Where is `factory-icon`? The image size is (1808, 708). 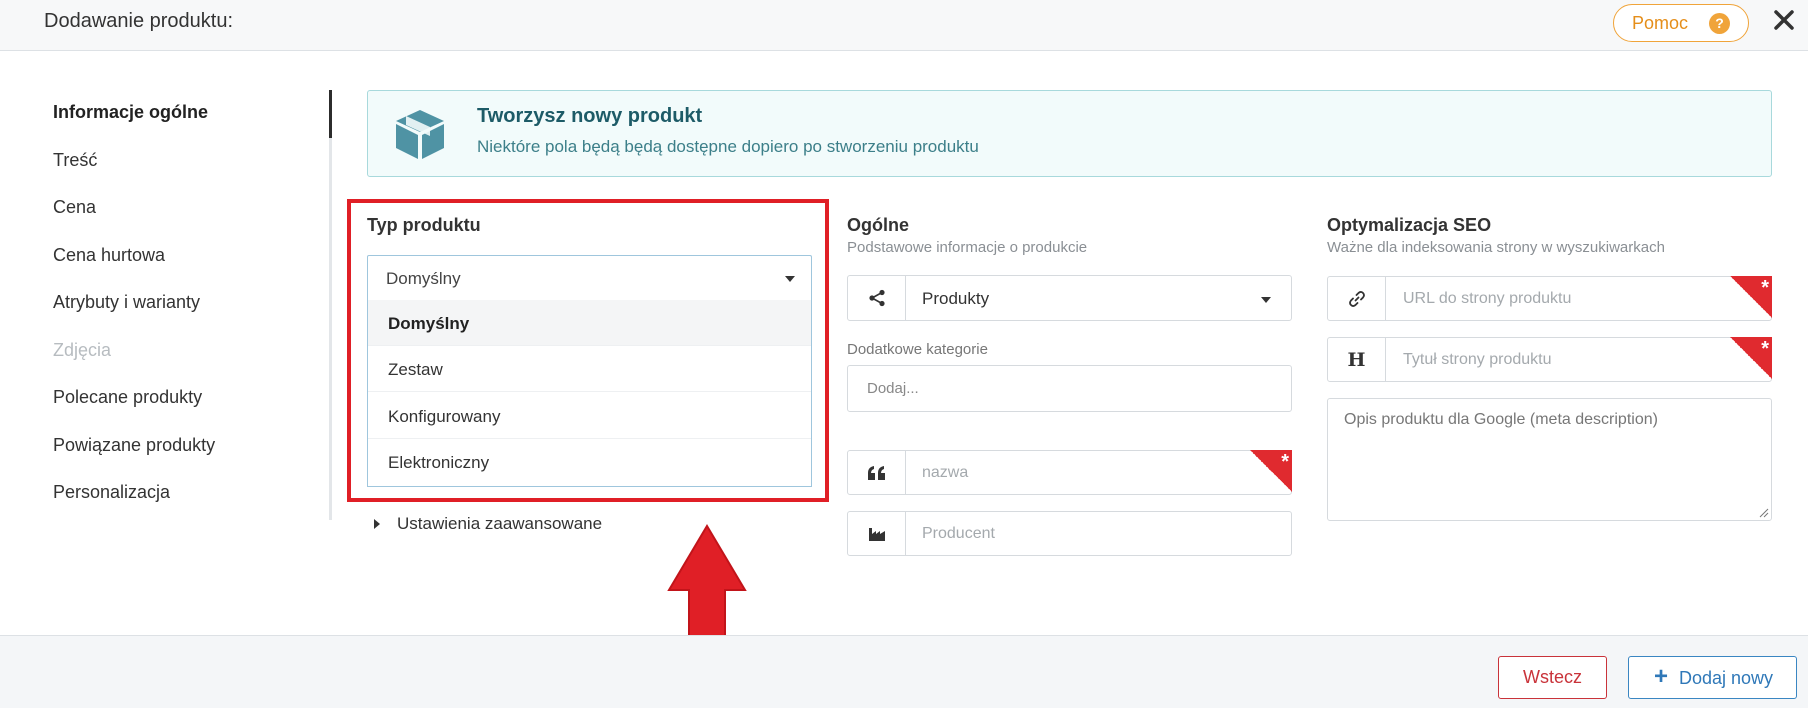
factory-icon is located at coordinates (877, 533).